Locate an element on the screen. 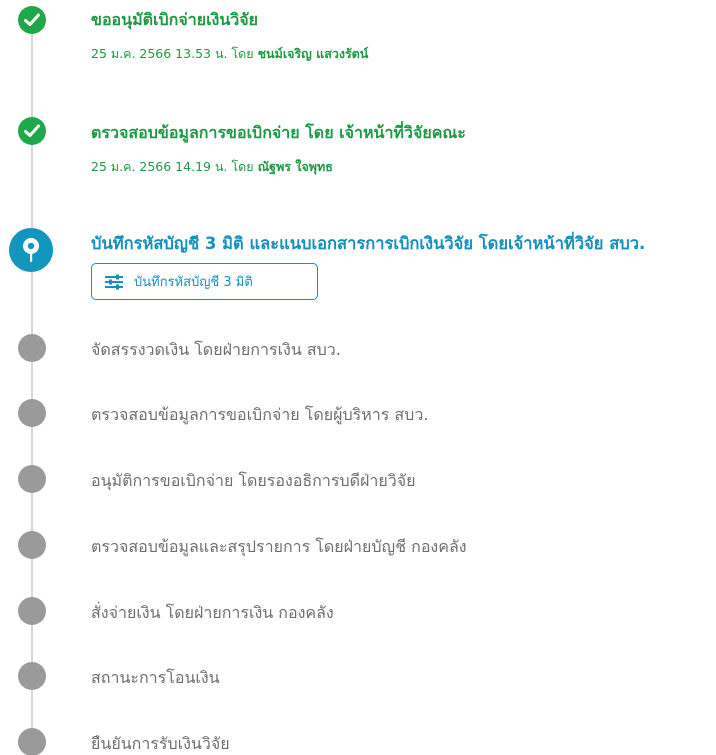 The image size is (716, 755). step-7-status-icon is located at coordinates (32, 545).